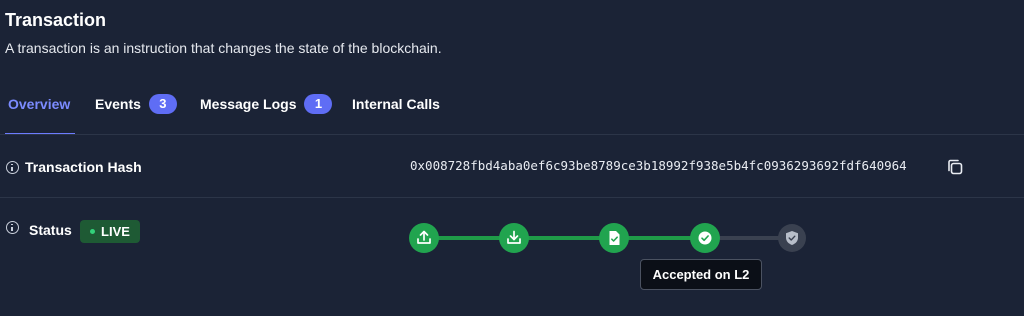 The height and width of the screenshot is (316, 1024). I want to click on check-circle-icon, so click(705, 238).